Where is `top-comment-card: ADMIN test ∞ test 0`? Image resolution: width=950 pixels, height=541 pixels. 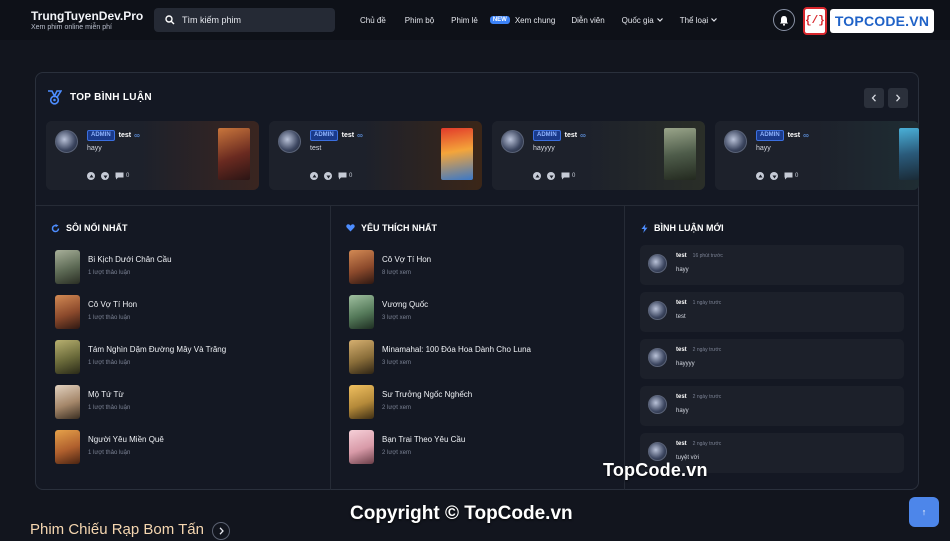 top-comment-card: ADMIN test ∞ test 0 is located at coordinates (375, 155).